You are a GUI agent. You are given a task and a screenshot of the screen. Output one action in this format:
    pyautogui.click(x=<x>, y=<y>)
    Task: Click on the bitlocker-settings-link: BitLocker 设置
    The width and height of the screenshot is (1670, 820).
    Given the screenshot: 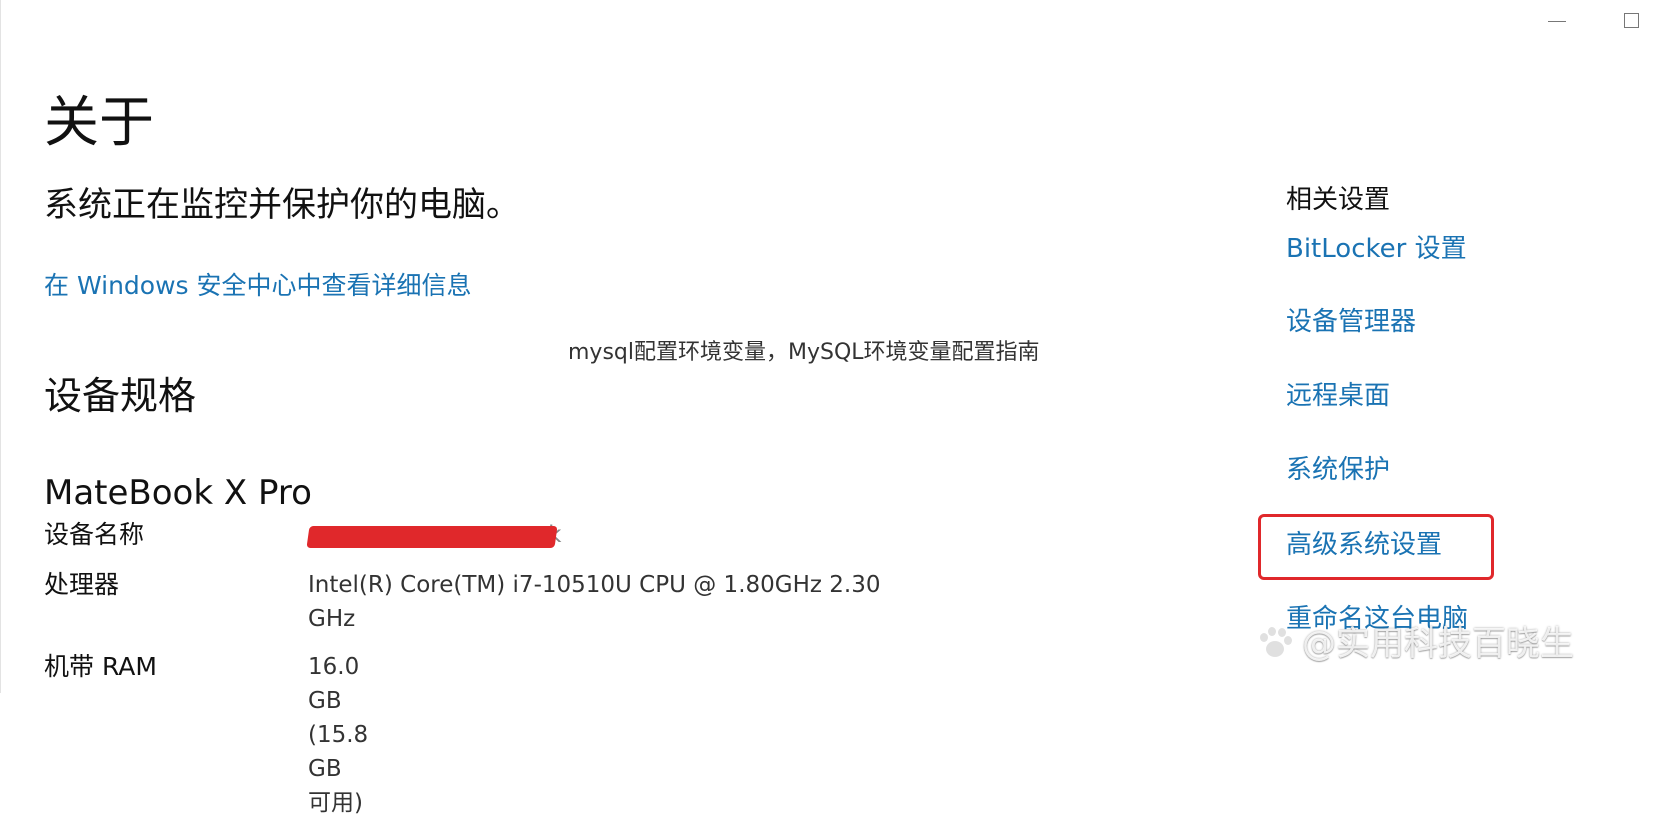 What is the action you would take?
    pyautogui.click(x=1376, y=249)
    